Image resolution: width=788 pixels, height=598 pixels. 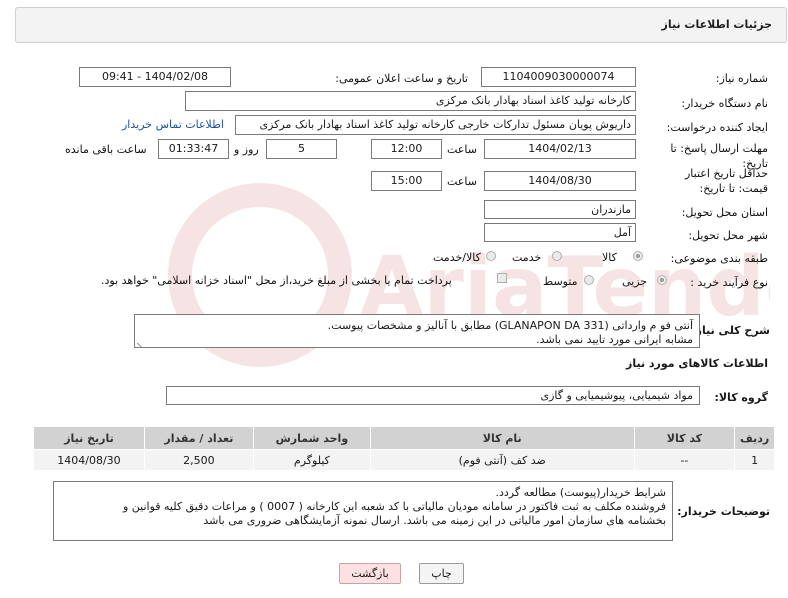 I want to click on category-option-goods: کالا, so click(x=609, y=257).